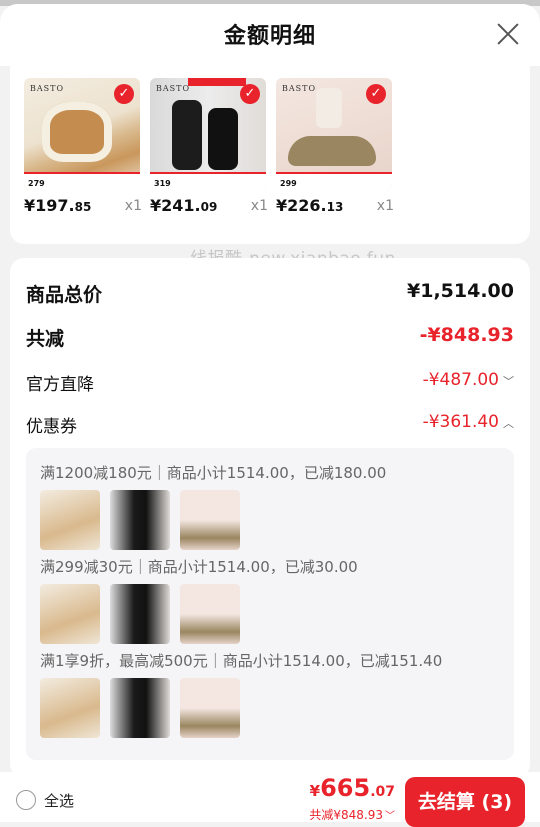  I want to click on product-price: ¥241.09 x1, so click(209, 205).